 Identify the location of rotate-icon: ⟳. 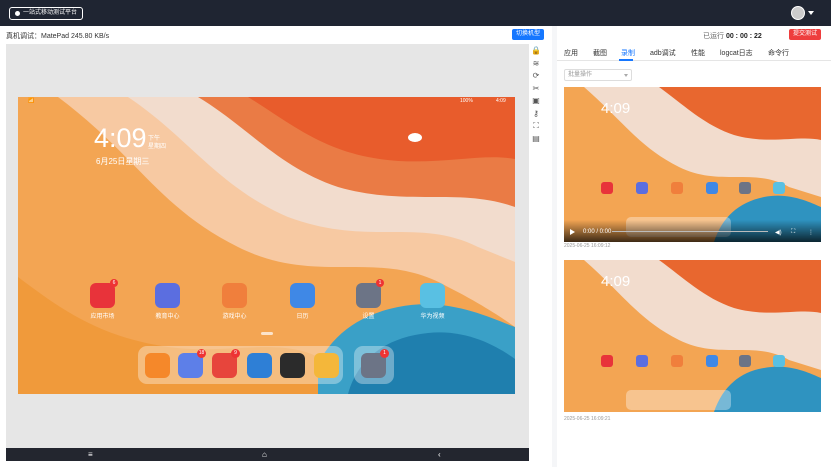
(536, 76).